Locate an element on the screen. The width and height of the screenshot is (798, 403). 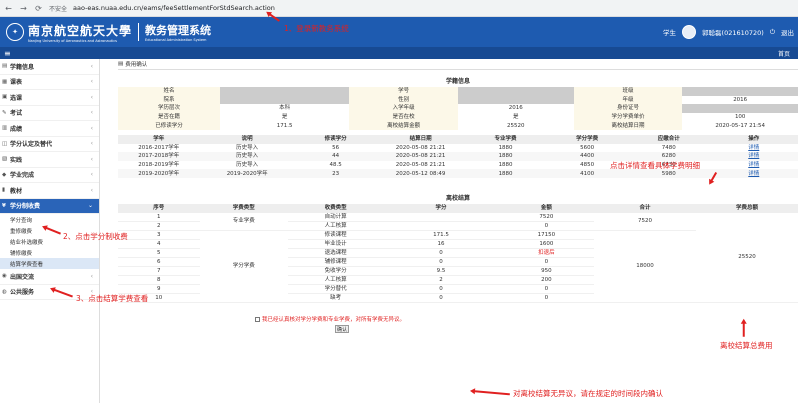
info-value: 2016 is located at coordinates (515, 108).